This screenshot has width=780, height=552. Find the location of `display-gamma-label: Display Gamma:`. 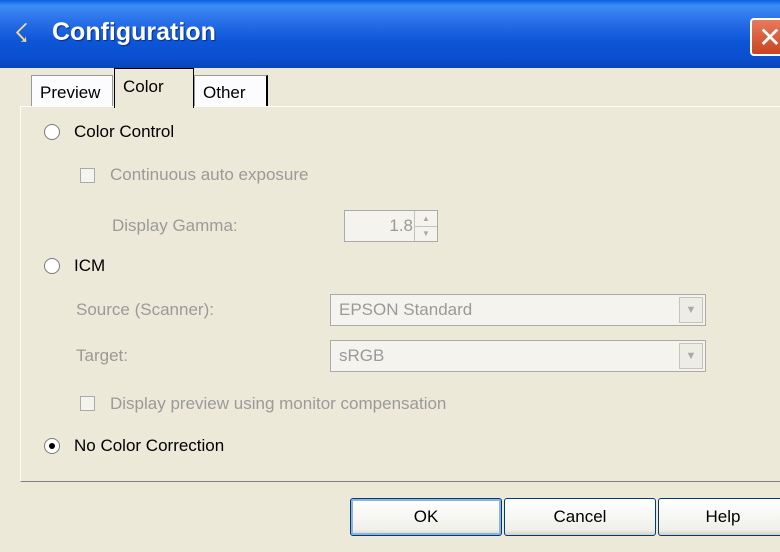

display-gamma-label: Display Gamma: is located at coordinates (175, 225).